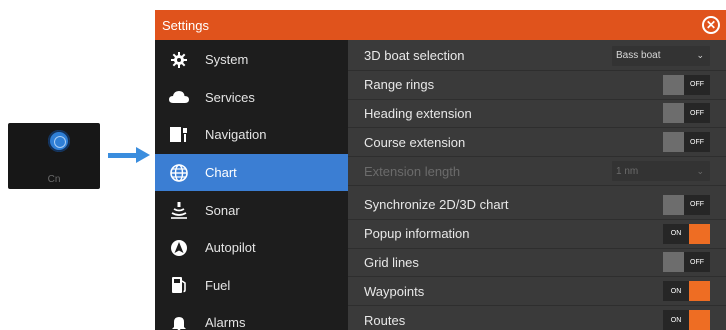 The height and width of the screenshot is (330, 726). Describe the element at coordinates (185, 25) in the screenshot. I see `dialog-title: Settings` at that location.